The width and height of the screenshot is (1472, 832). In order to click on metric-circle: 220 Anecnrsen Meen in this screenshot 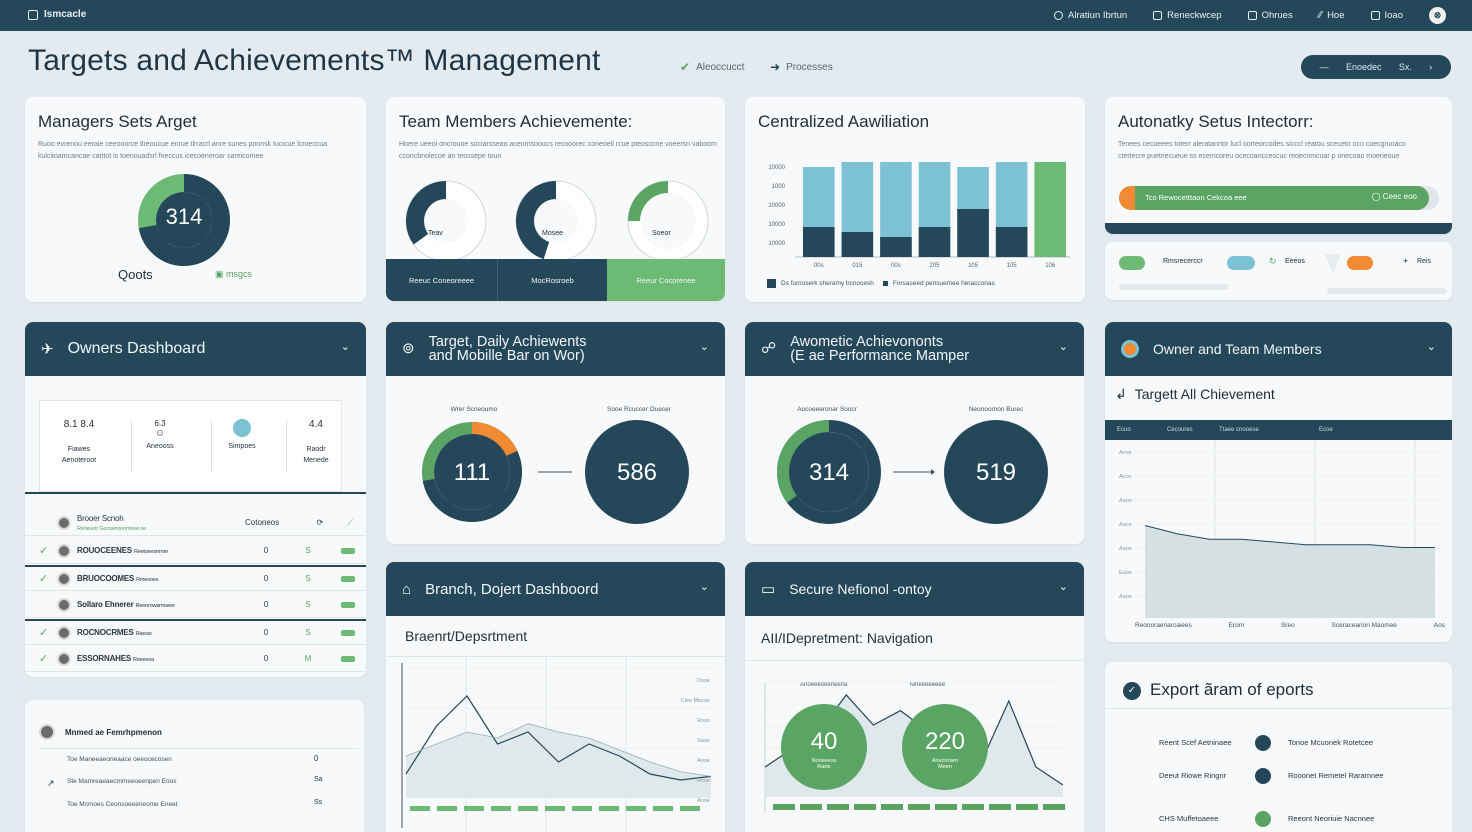, I will do `click(945, 747)`.